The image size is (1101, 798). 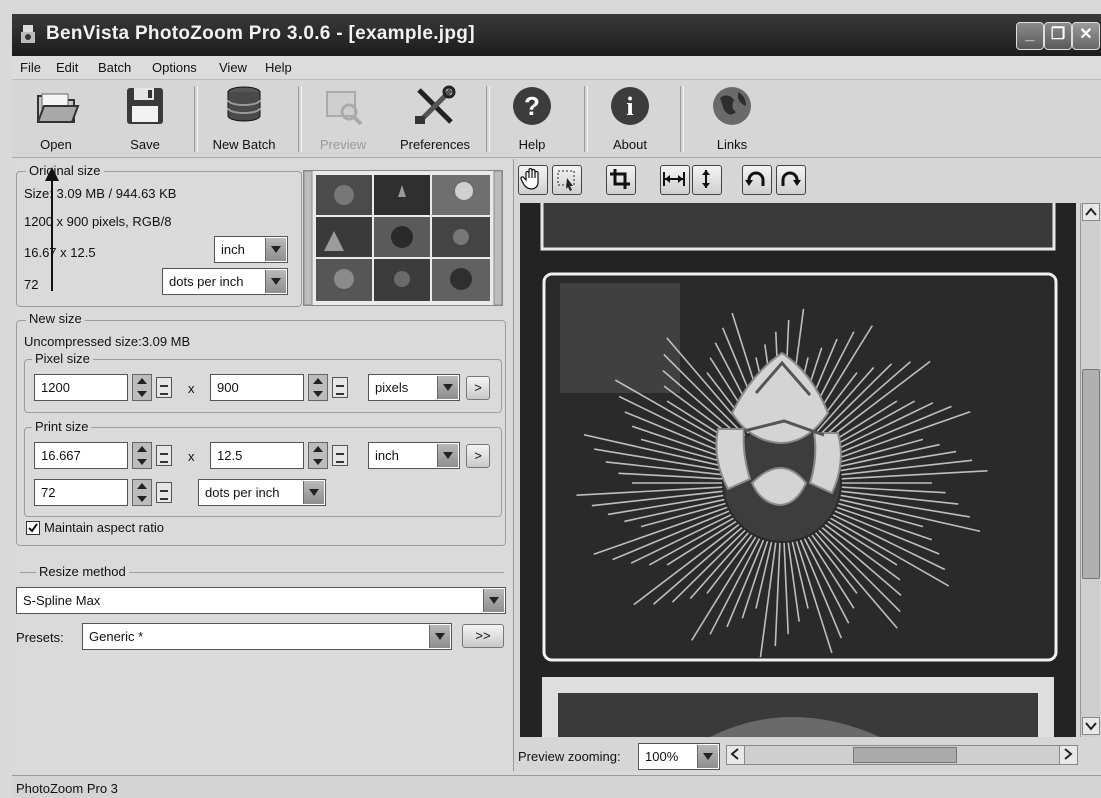 I want to click on about-label: About, so click(x=630, y=144).